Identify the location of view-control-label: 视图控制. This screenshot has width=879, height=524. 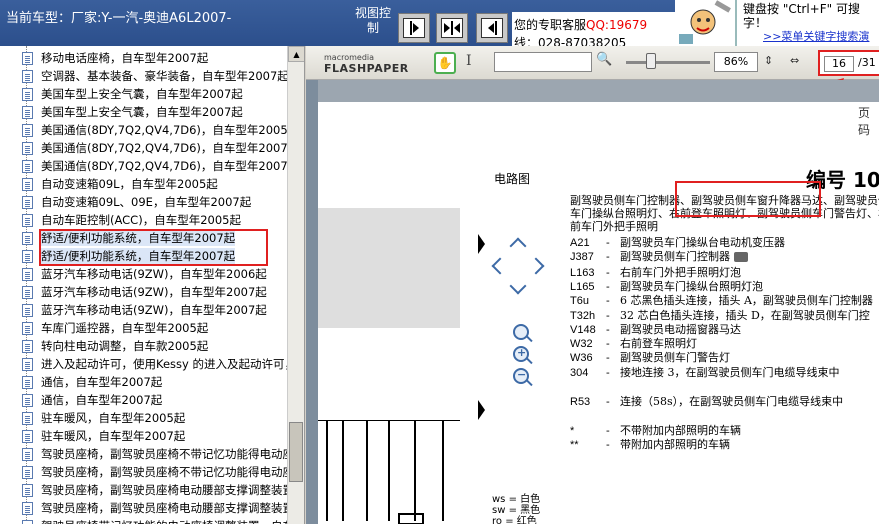
(372, 20).